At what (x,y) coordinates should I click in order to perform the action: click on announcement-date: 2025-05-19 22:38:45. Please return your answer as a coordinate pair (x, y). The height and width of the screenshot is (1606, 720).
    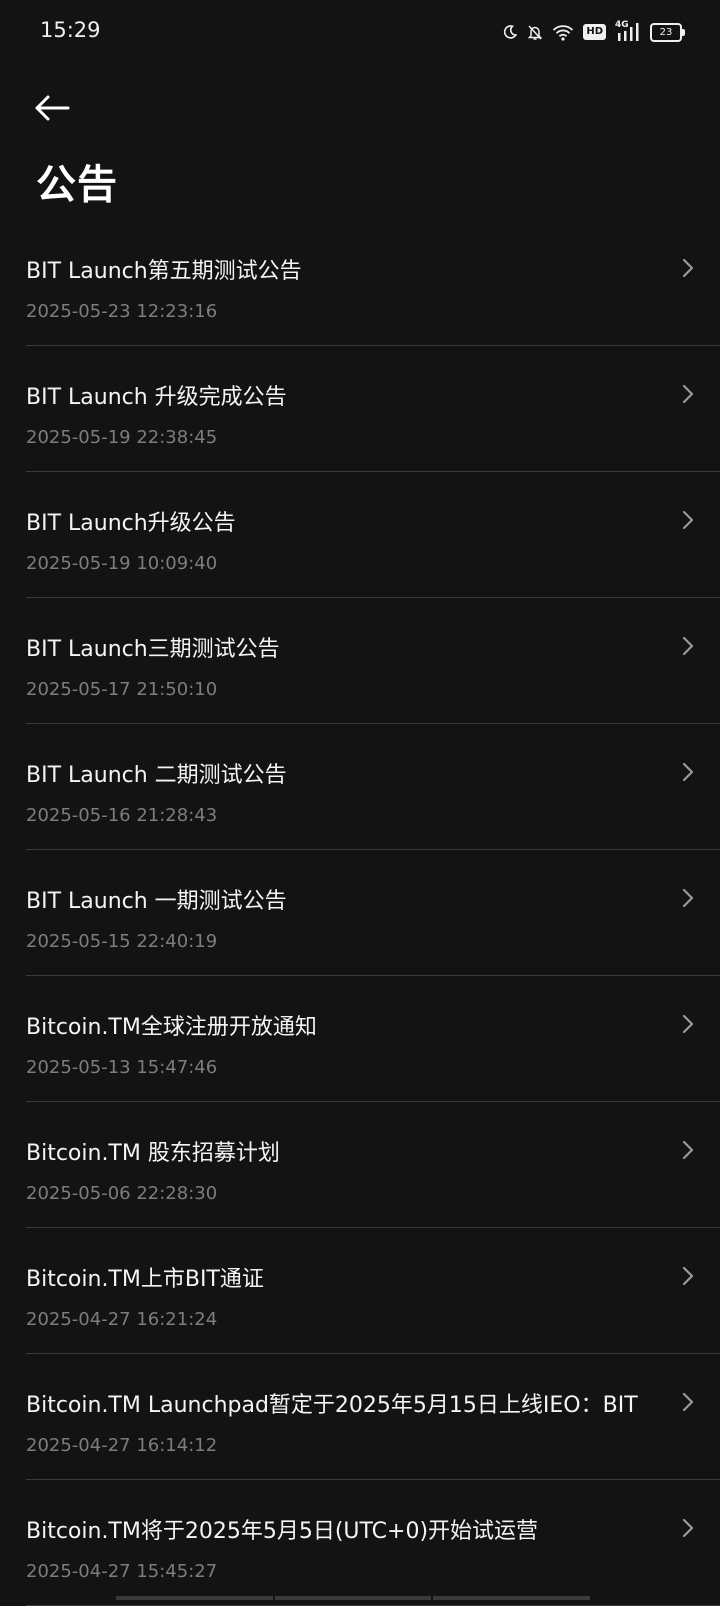
    Looking at the image, I should click on (122, 437).